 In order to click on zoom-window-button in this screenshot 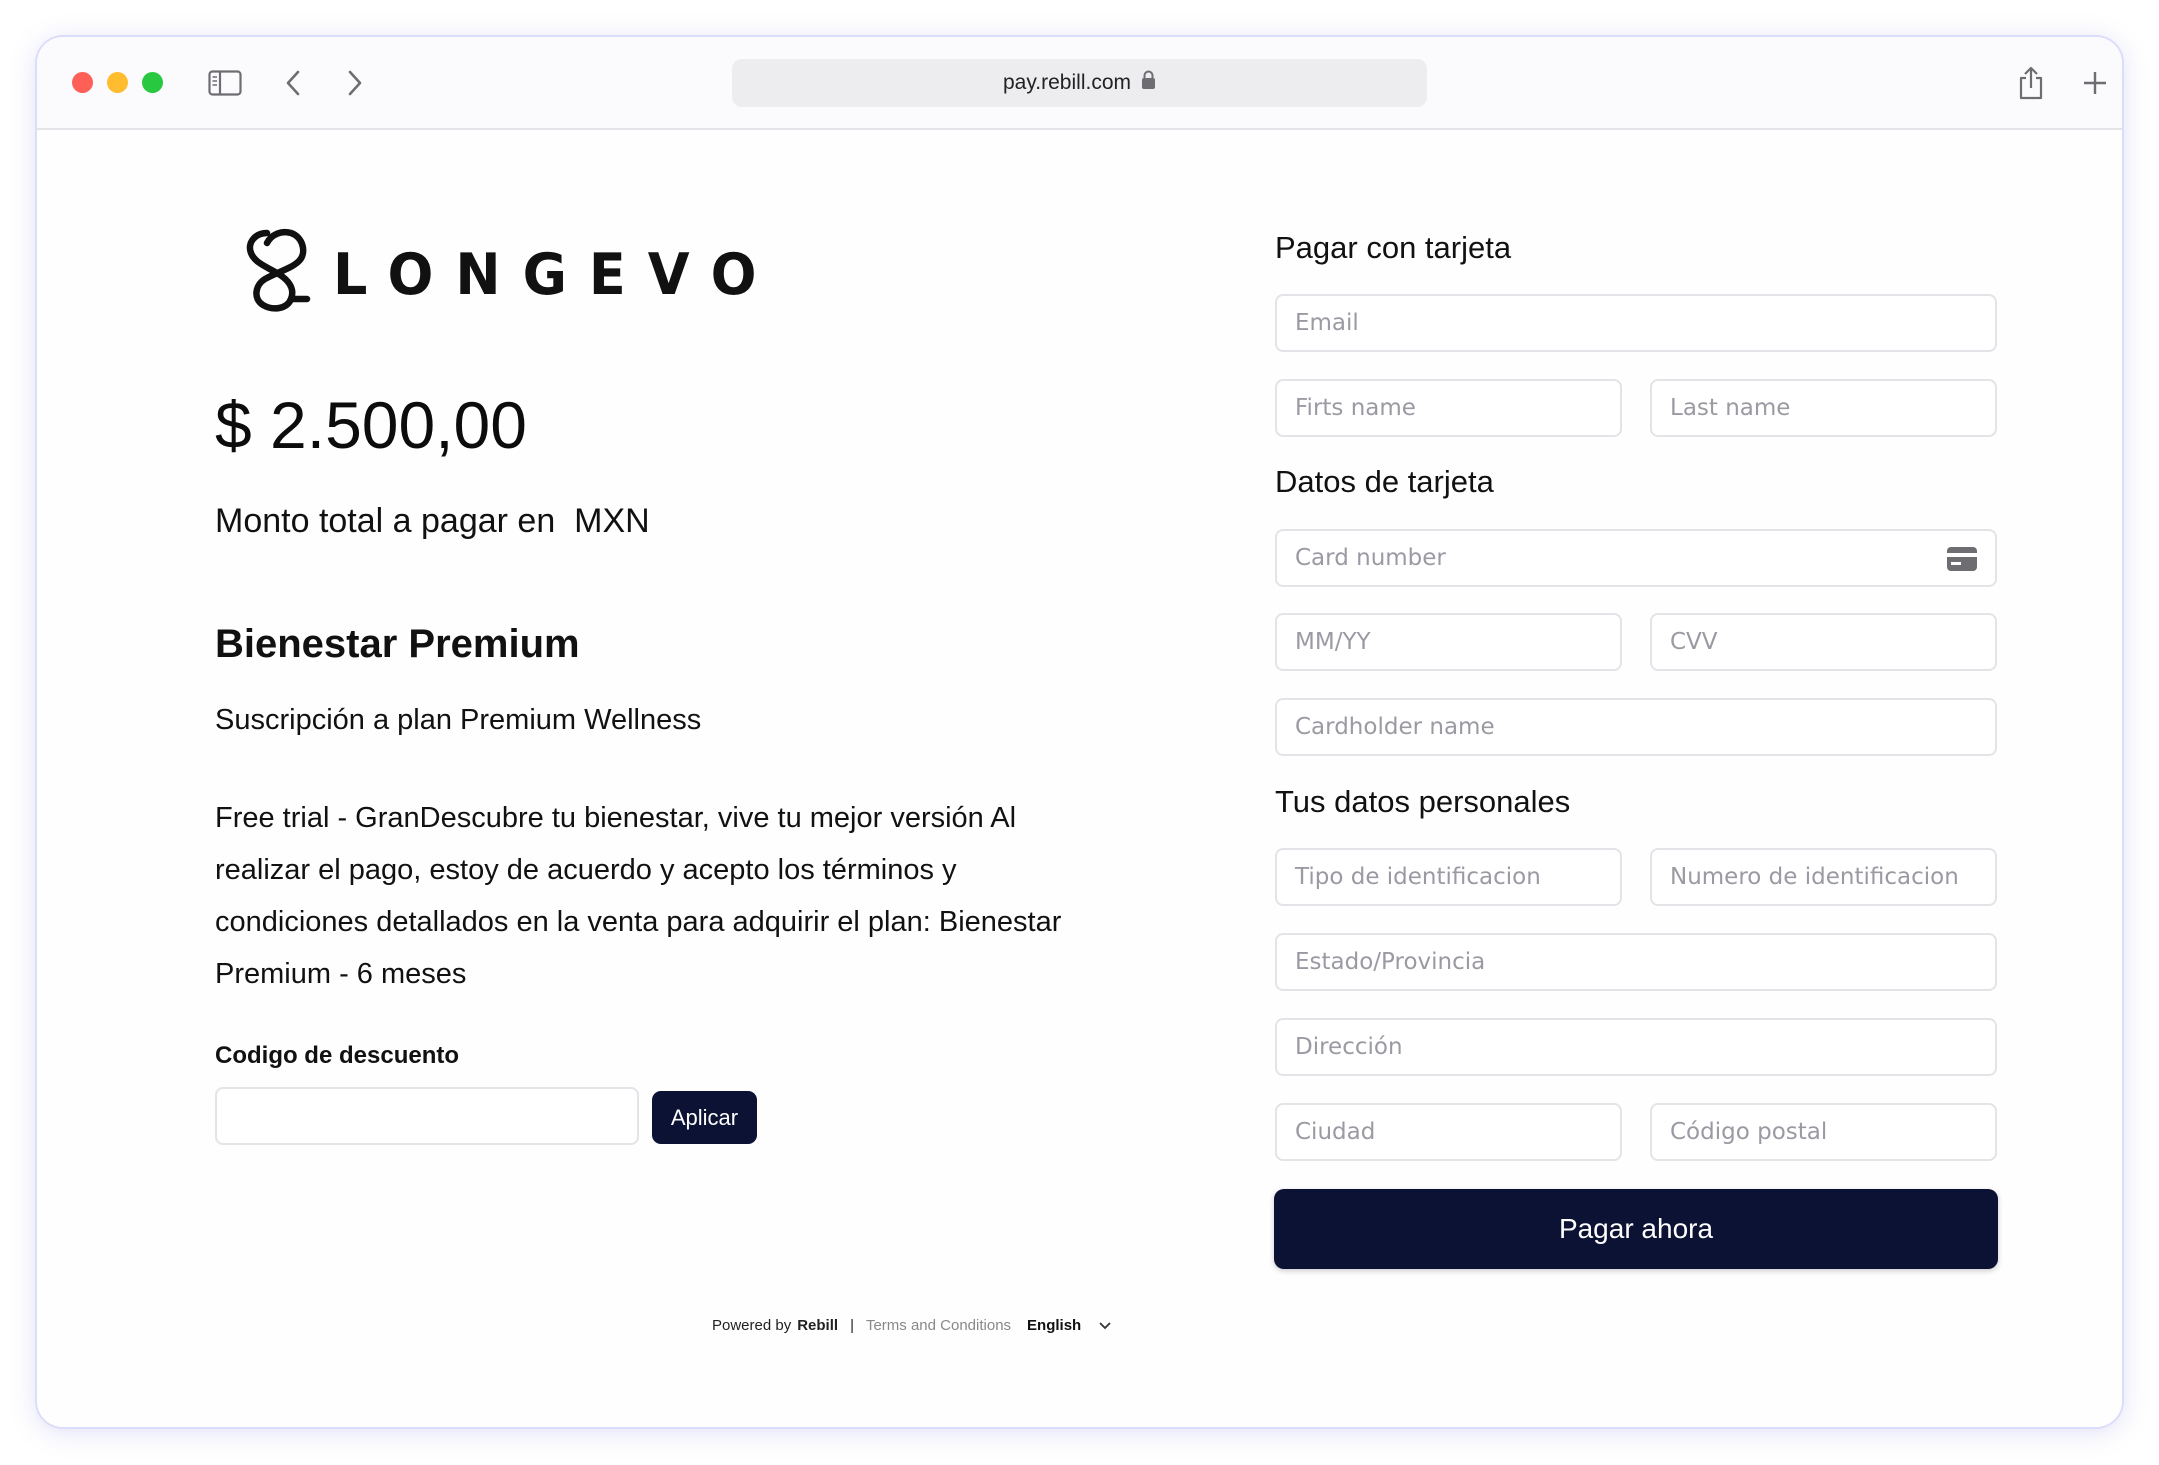, I will do `click(152, 82)`.